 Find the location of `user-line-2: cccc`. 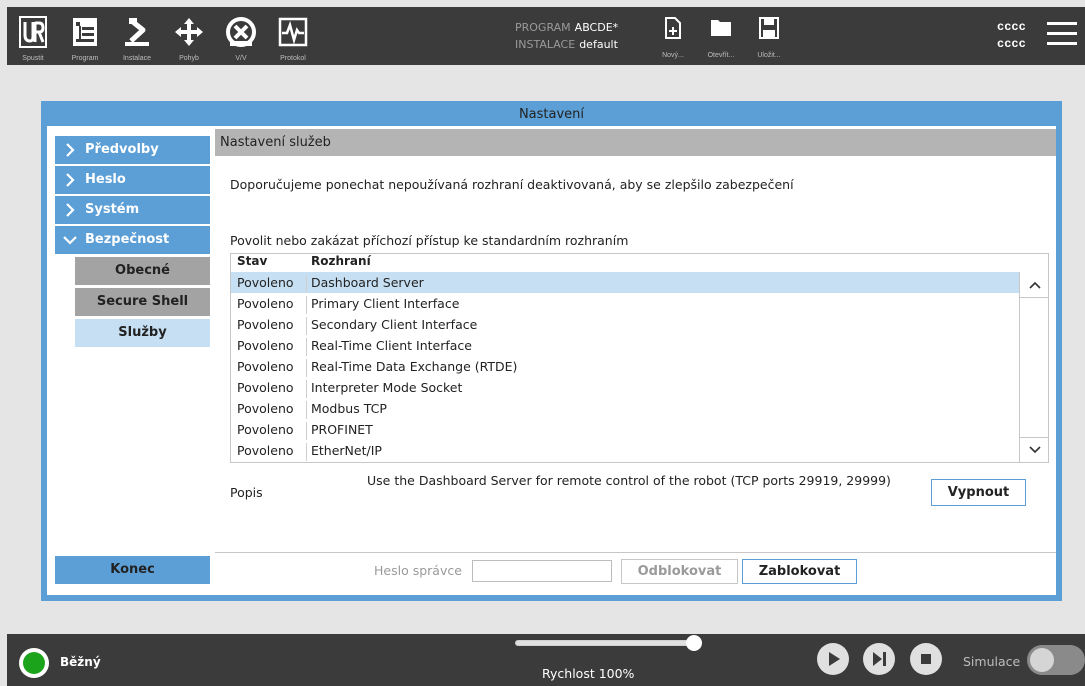

user-line-2: cccc is located at coordinates (1011, 44).